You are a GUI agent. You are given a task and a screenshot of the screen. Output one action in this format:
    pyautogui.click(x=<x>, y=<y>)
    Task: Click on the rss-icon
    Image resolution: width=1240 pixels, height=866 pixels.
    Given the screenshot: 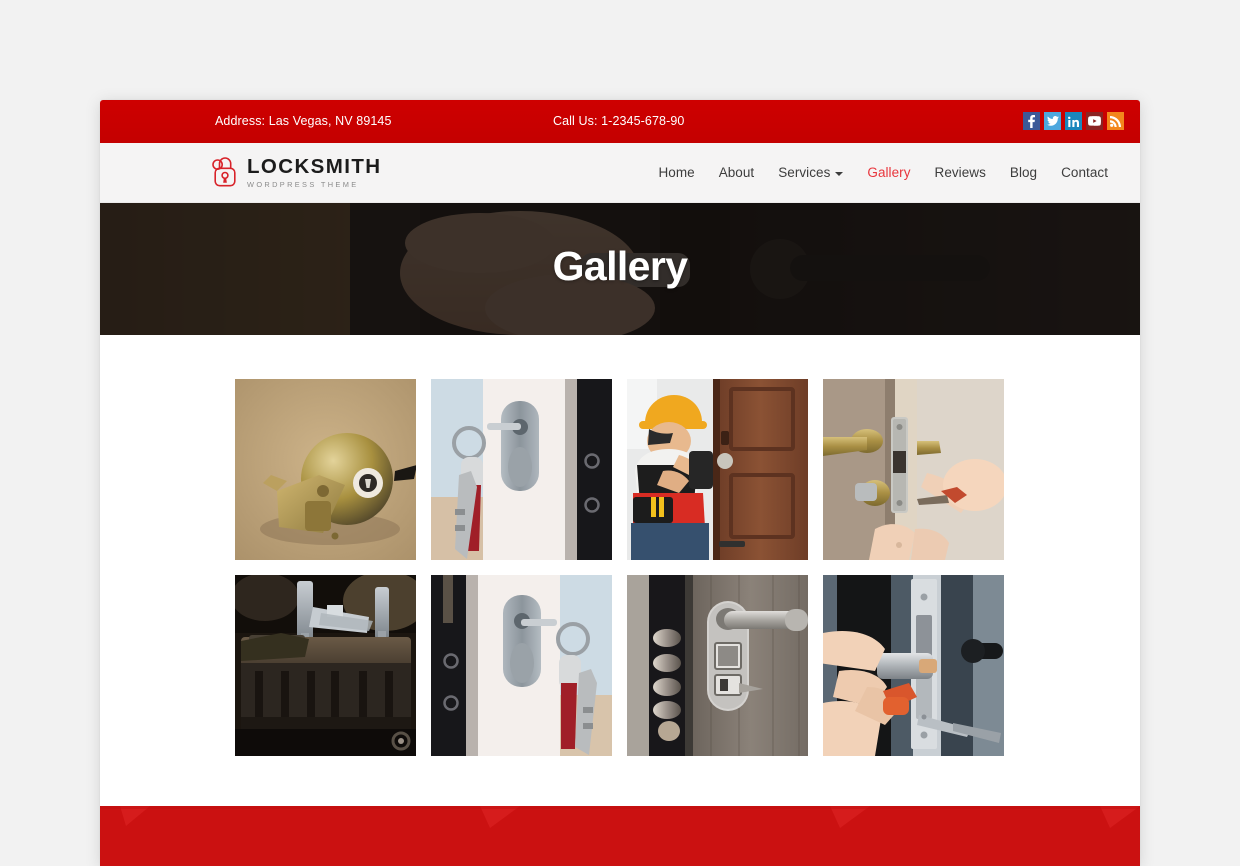 What is the action you would take?
    pyautogui.click(x=1115, y=121)
    